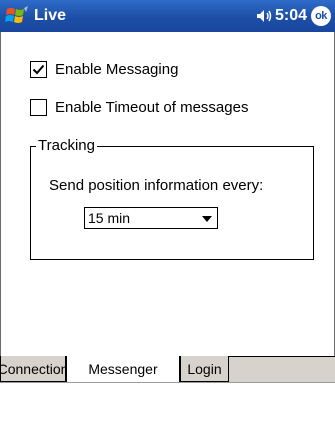  I want to click on enable-messaging-checkbox, so click(38, 69).